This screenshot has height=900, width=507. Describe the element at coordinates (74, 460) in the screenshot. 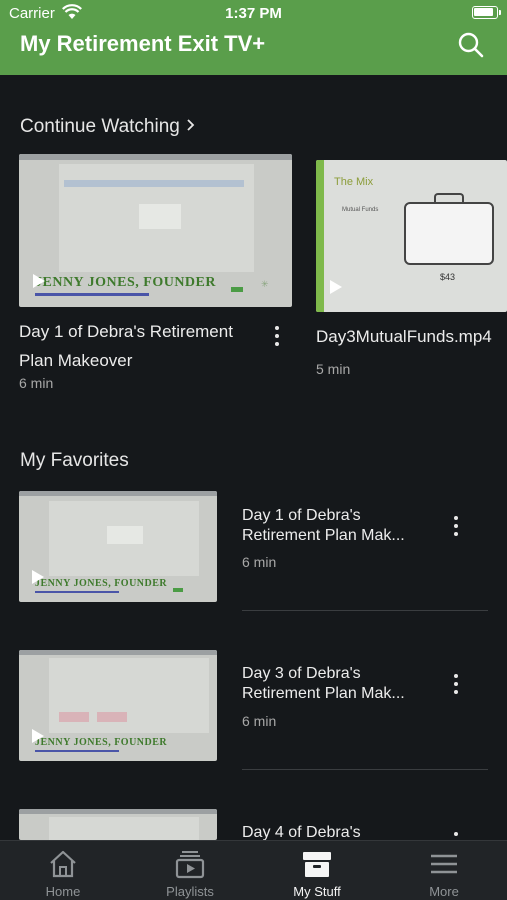

I see `my-favorites-heading: My Favorites` at that location.